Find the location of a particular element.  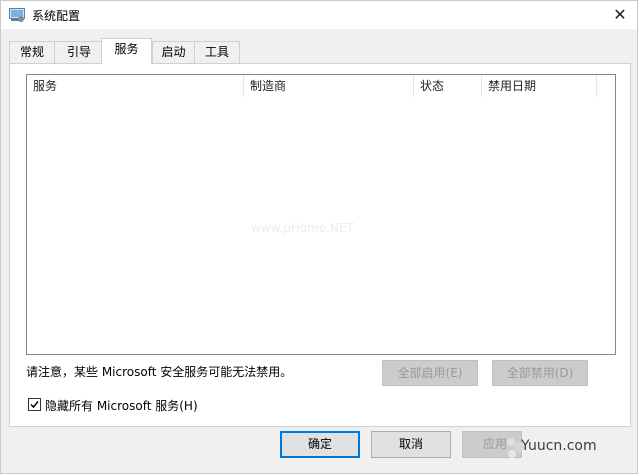

ok-button: 确定 is located at coordinates (320, 444).